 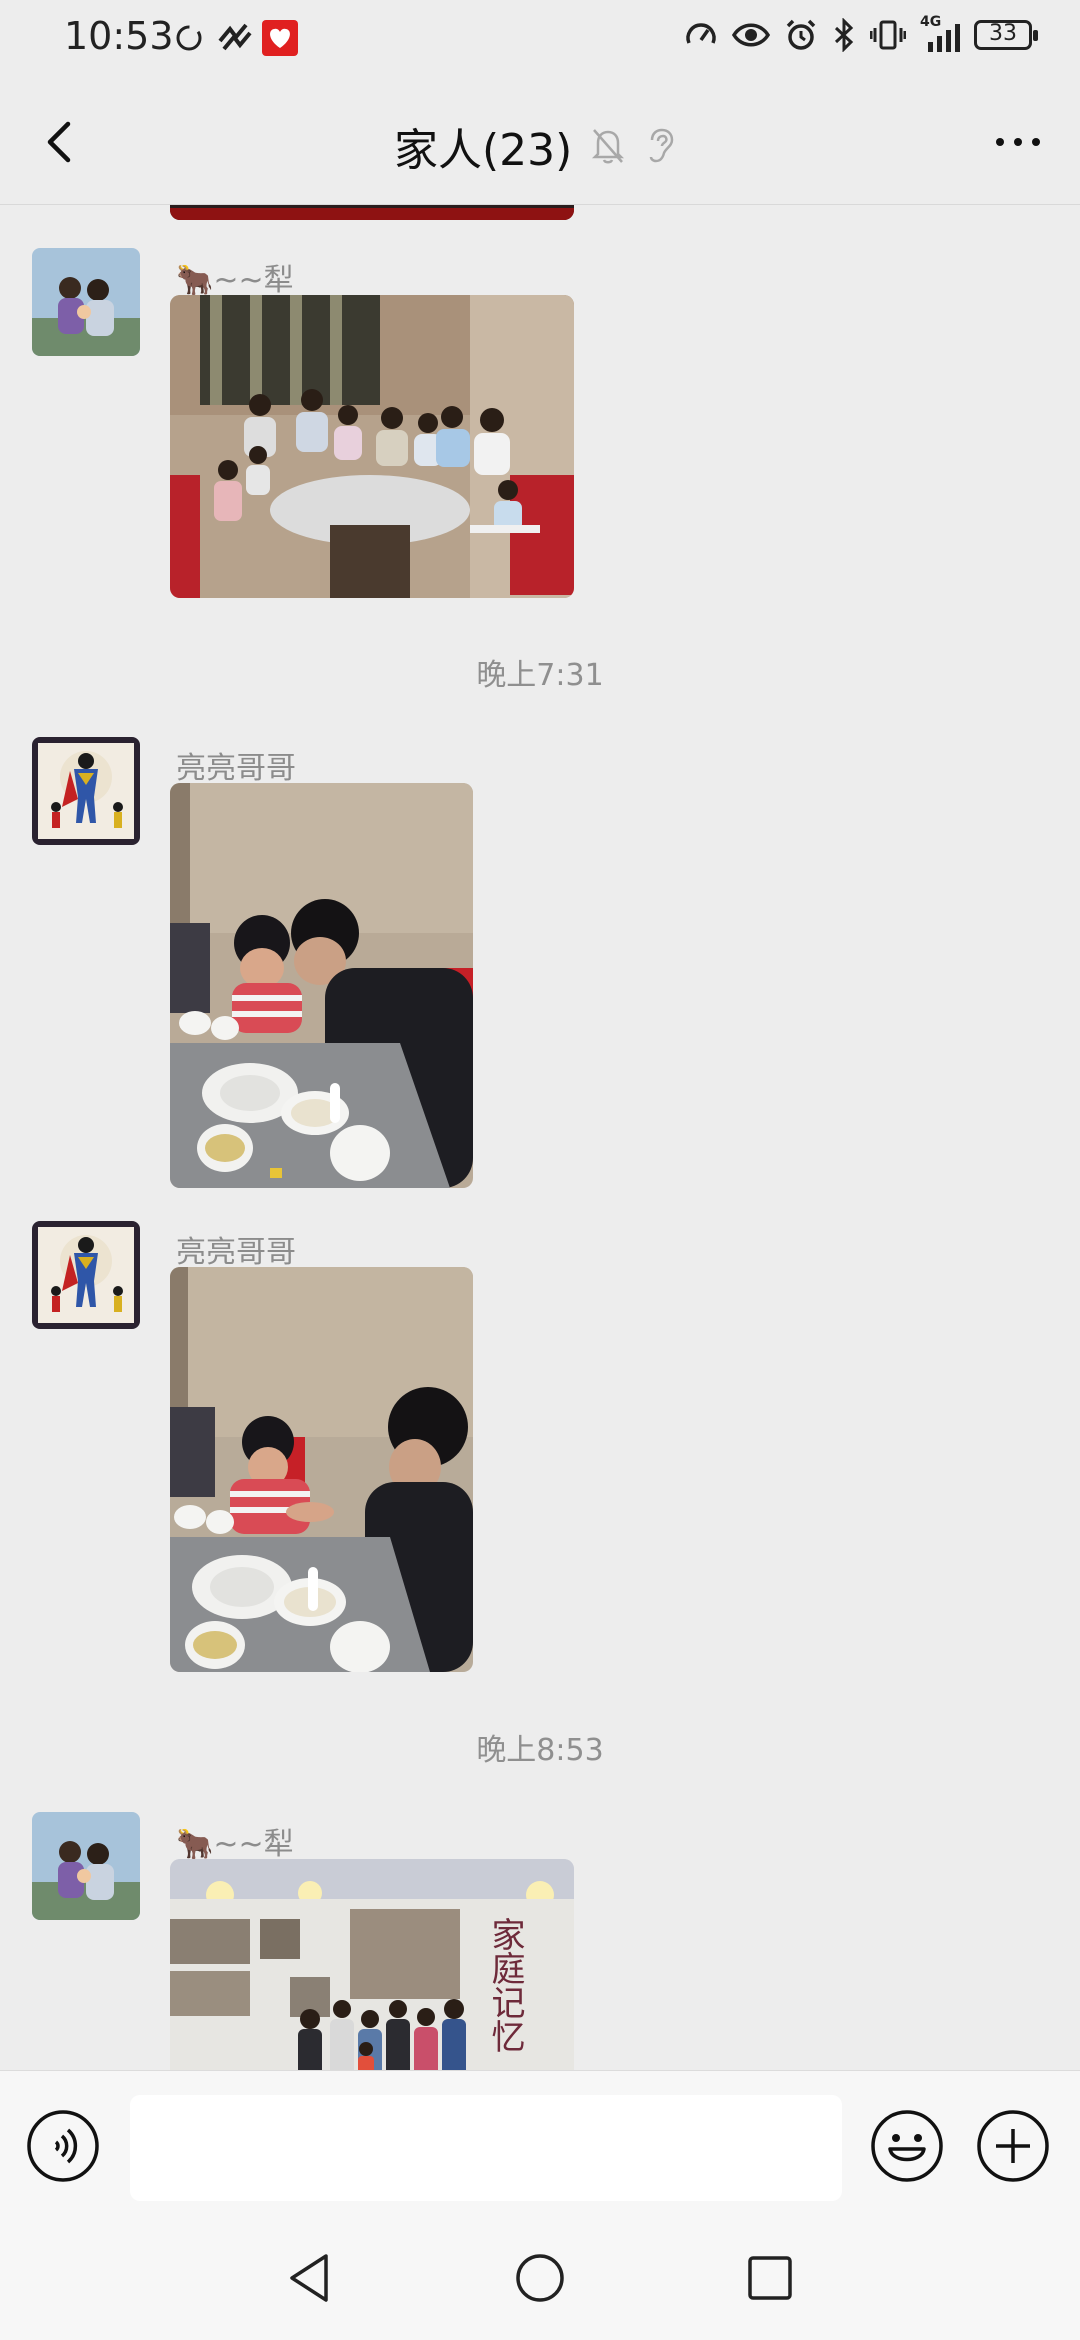 I want to click on system-back-button, so click(x=310, y=2278).